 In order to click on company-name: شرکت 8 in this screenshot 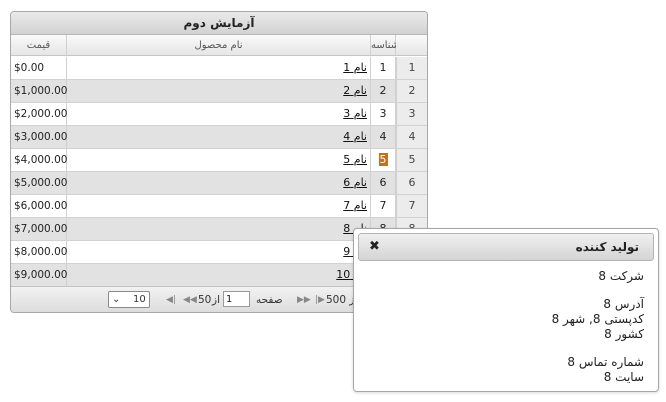, I will do `click(621, 276)`.